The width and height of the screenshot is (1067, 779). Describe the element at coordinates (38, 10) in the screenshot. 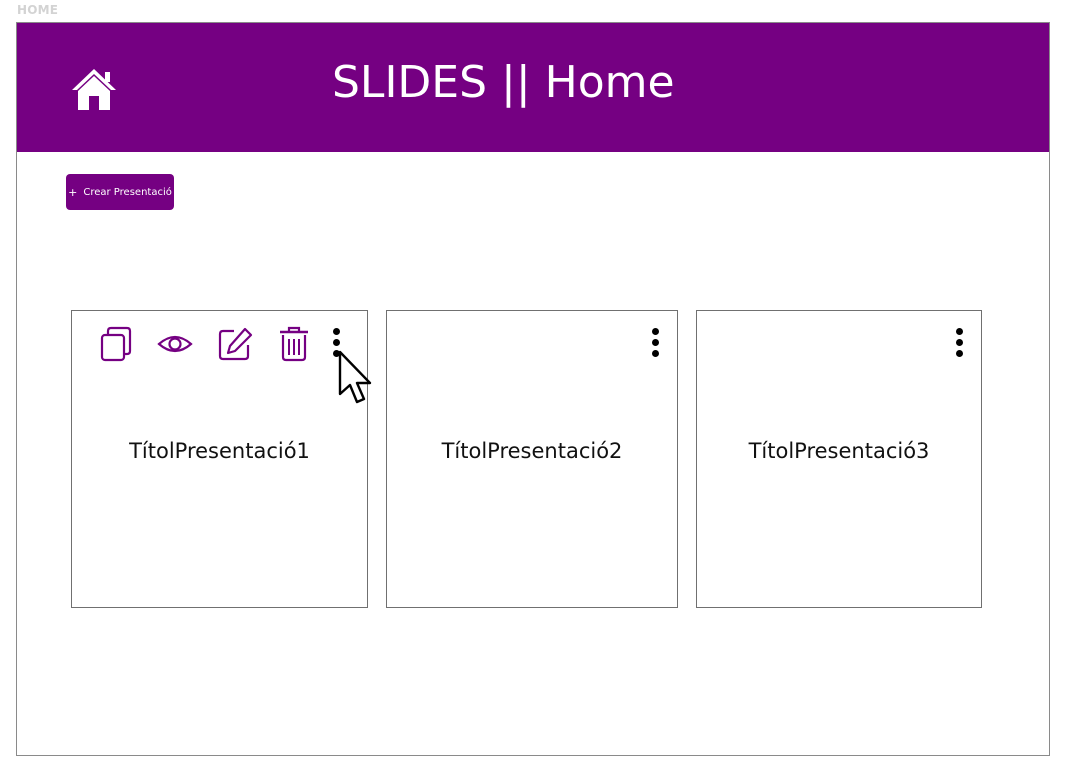

I see `page-label: HOME` at that location.